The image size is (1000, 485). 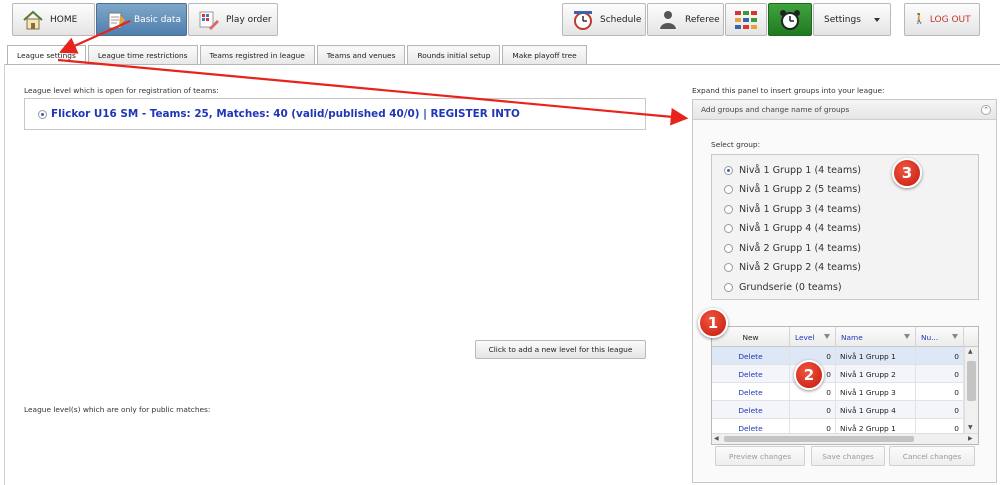 I want to click on name-cell: Nivå 1 Grupp 3, so click(x=876, y=392).